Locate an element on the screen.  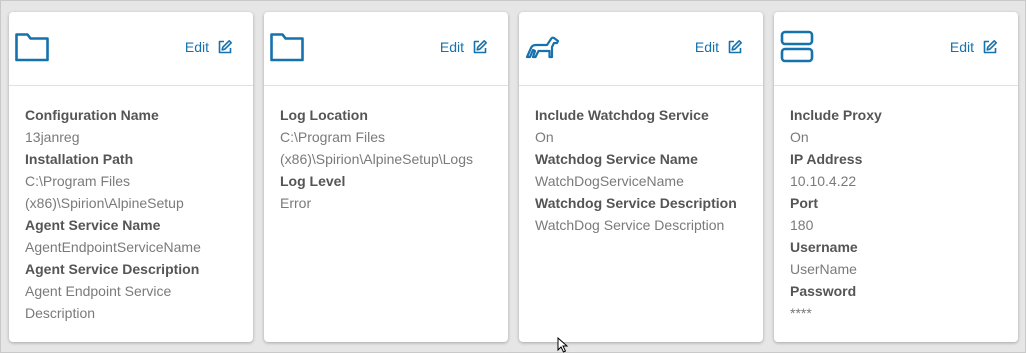
field-label: Configuration Name is located at coordinates (92, 115).